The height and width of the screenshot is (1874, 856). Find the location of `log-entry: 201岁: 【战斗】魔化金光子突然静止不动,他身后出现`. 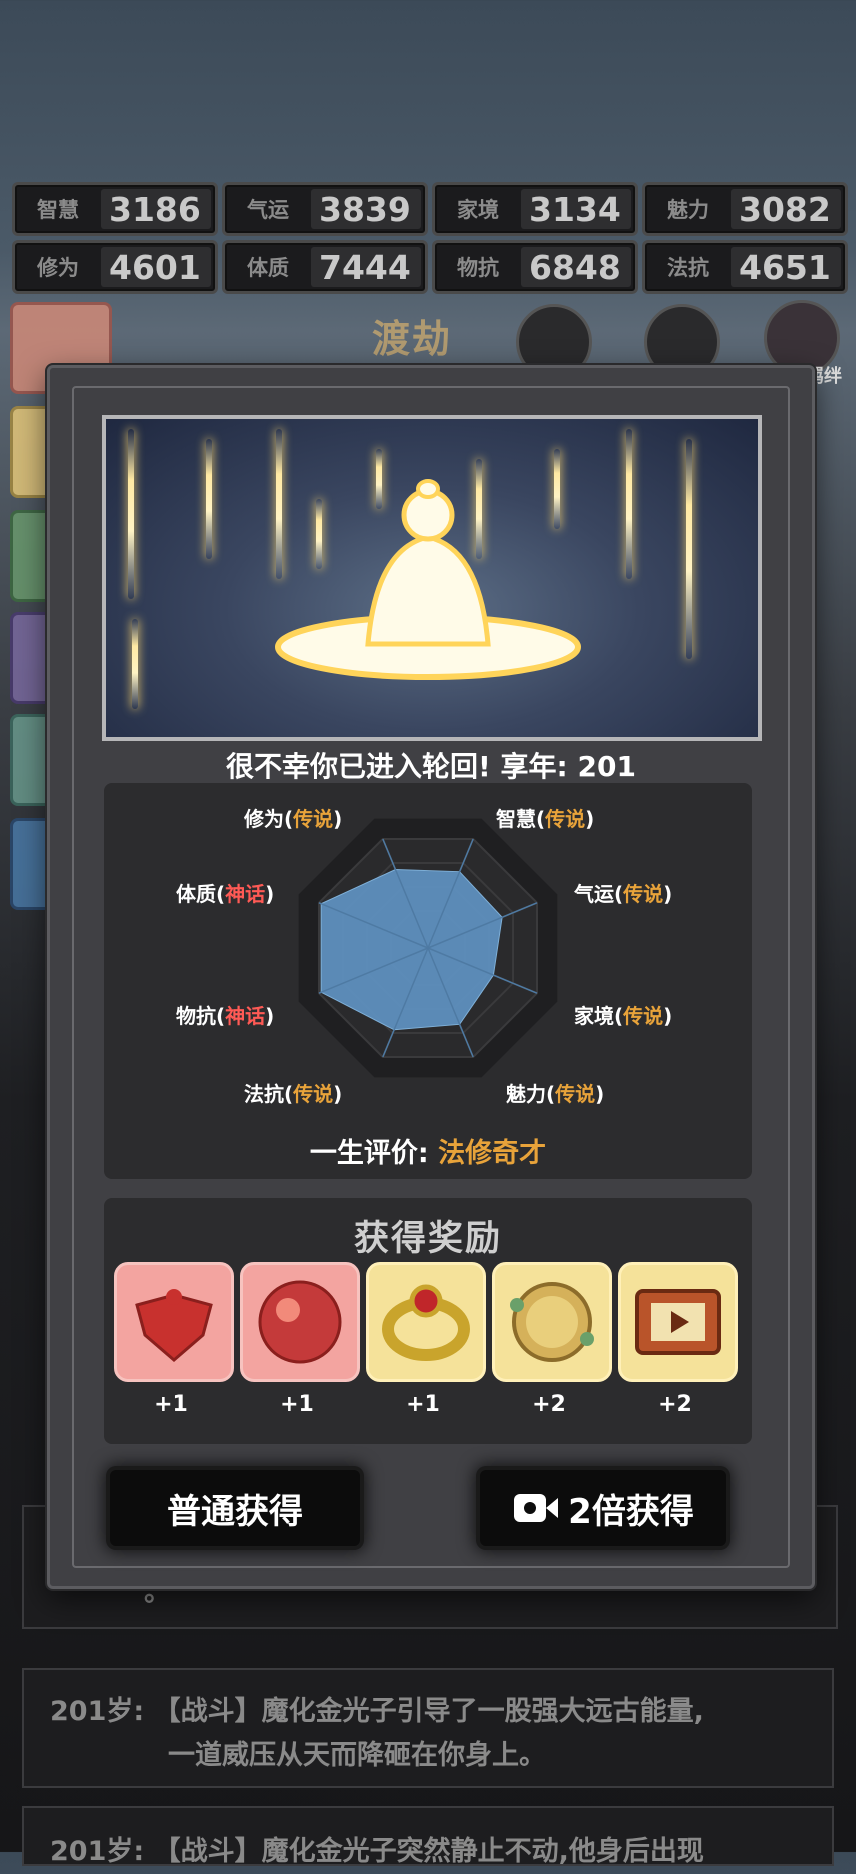

log-entry: 201岁: 【战斗】魔化金光子突然静止不动,他身后出现 is located at coordinates (428, 1836).